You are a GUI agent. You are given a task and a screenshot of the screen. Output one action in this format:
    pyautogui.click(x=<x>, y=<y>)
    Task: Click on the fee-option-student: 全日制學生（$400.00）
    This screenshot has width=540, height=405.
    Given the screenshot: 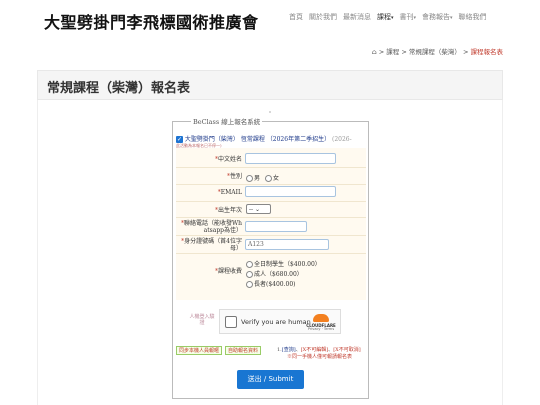 What is the action you would take?
    pyautogui.click(x=283, y=263)
    